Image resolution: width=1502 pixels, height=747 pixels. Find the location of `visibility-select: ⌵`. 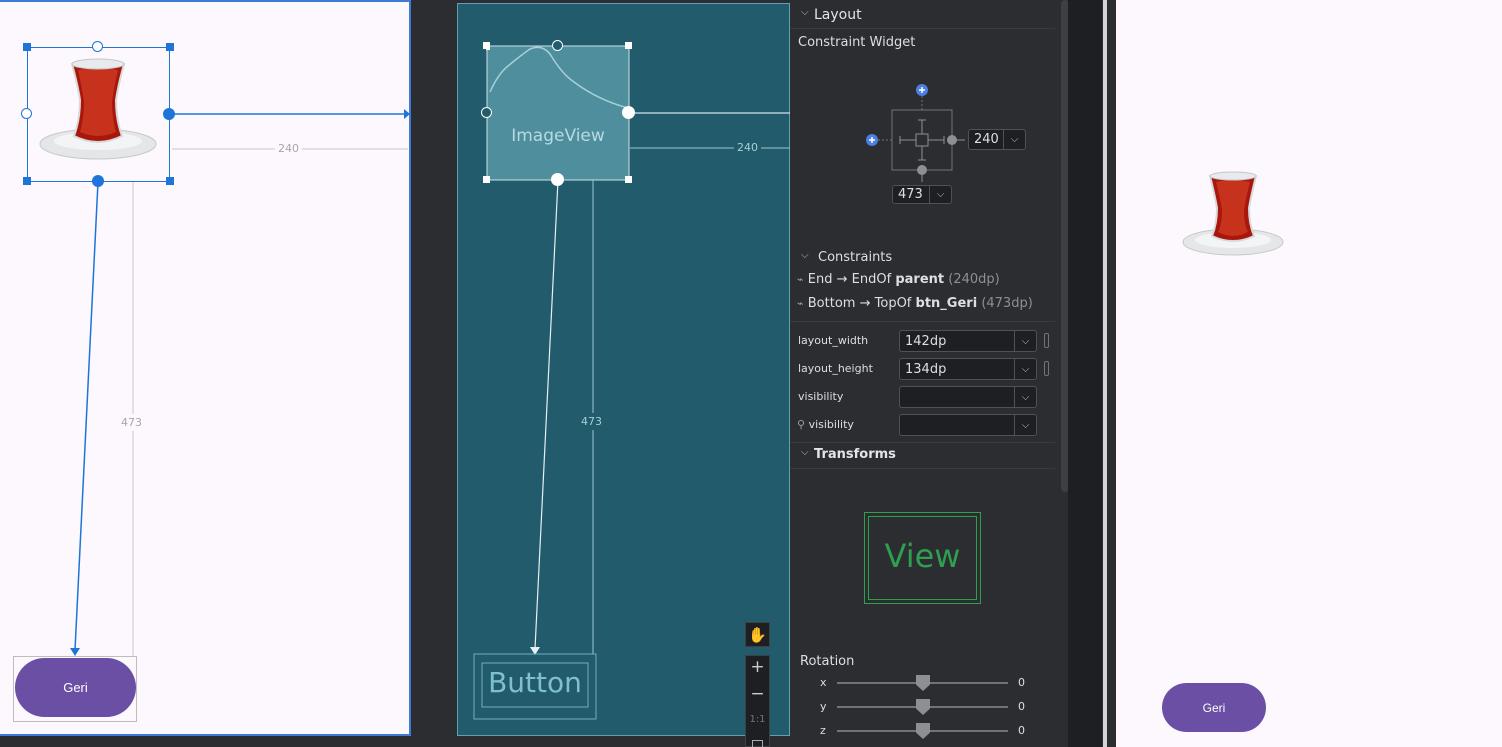

visibility-select: ⌵ is located at coordinates (968, 397).